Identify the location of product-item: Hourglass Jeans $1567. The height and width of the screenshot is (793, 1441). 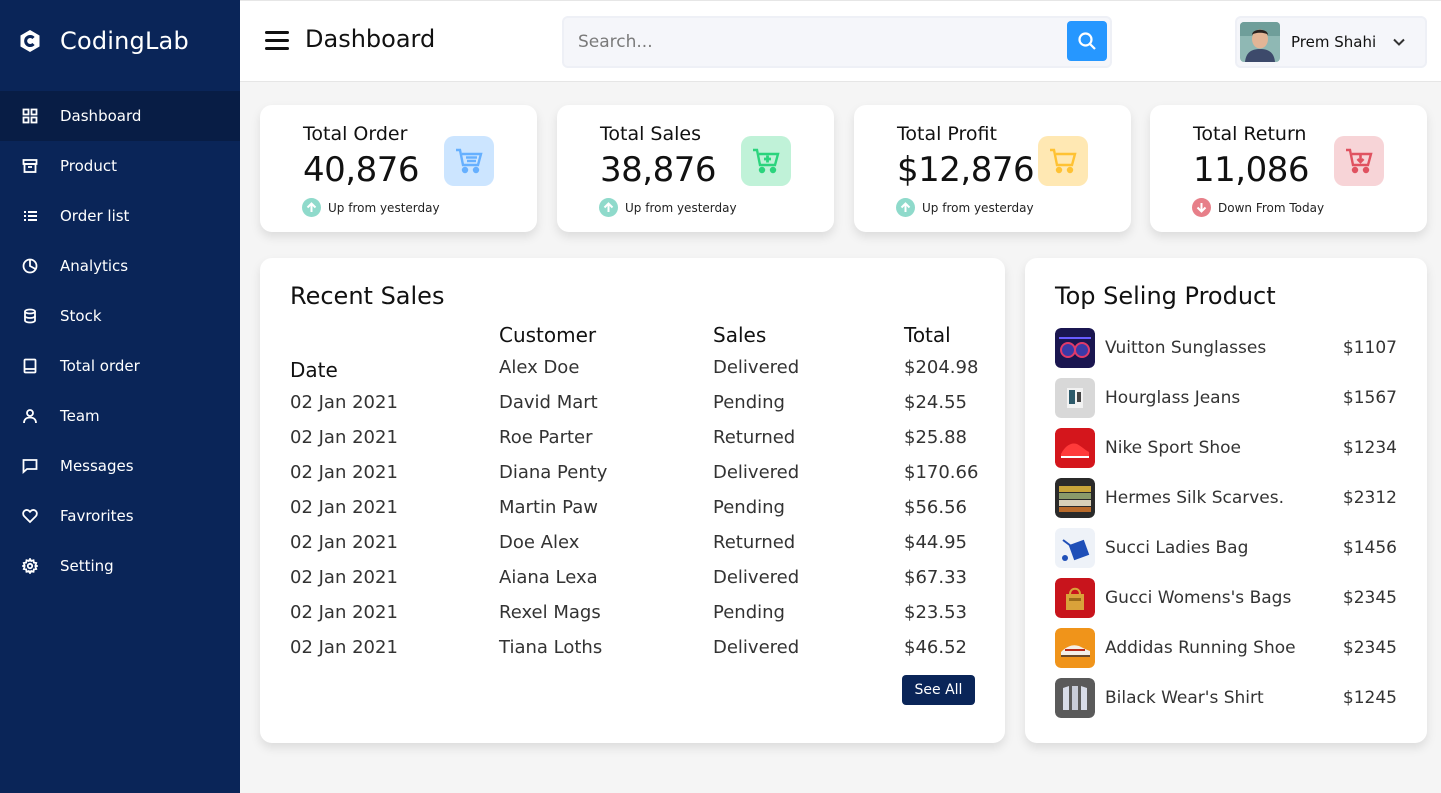
(1226, 398).